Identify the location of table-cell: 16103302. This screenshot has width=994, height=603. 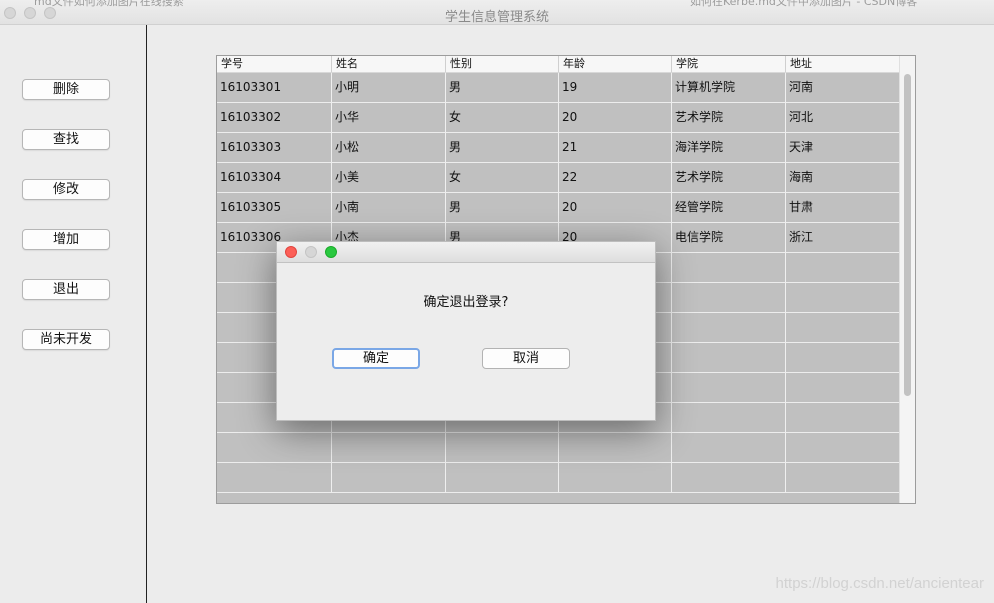
(274, 117).